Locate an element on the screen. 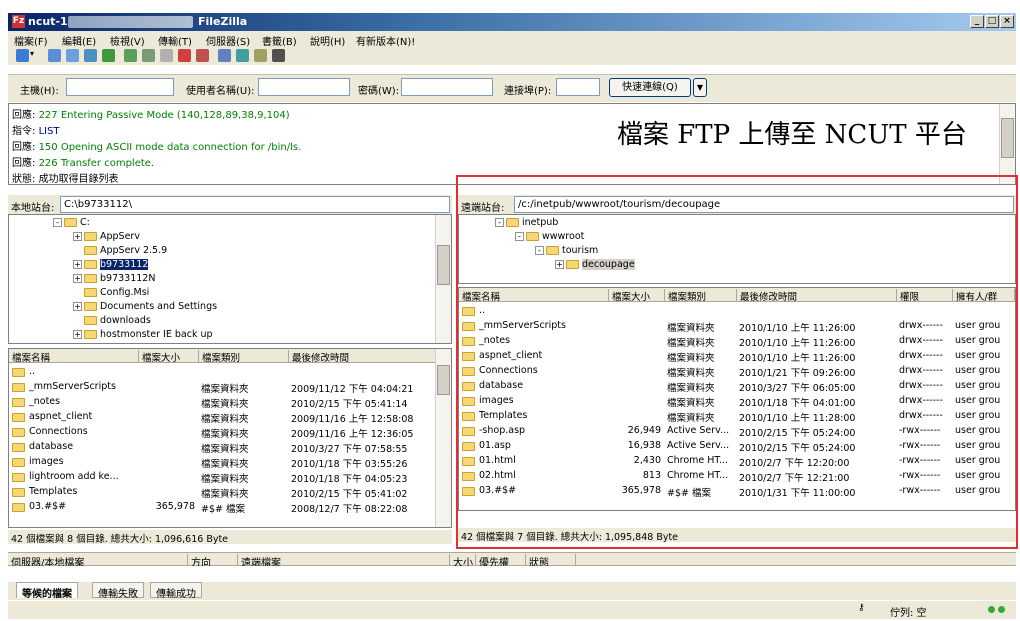  menu-bookmarks: 書籤(B) is located at coordinates (279, 40).